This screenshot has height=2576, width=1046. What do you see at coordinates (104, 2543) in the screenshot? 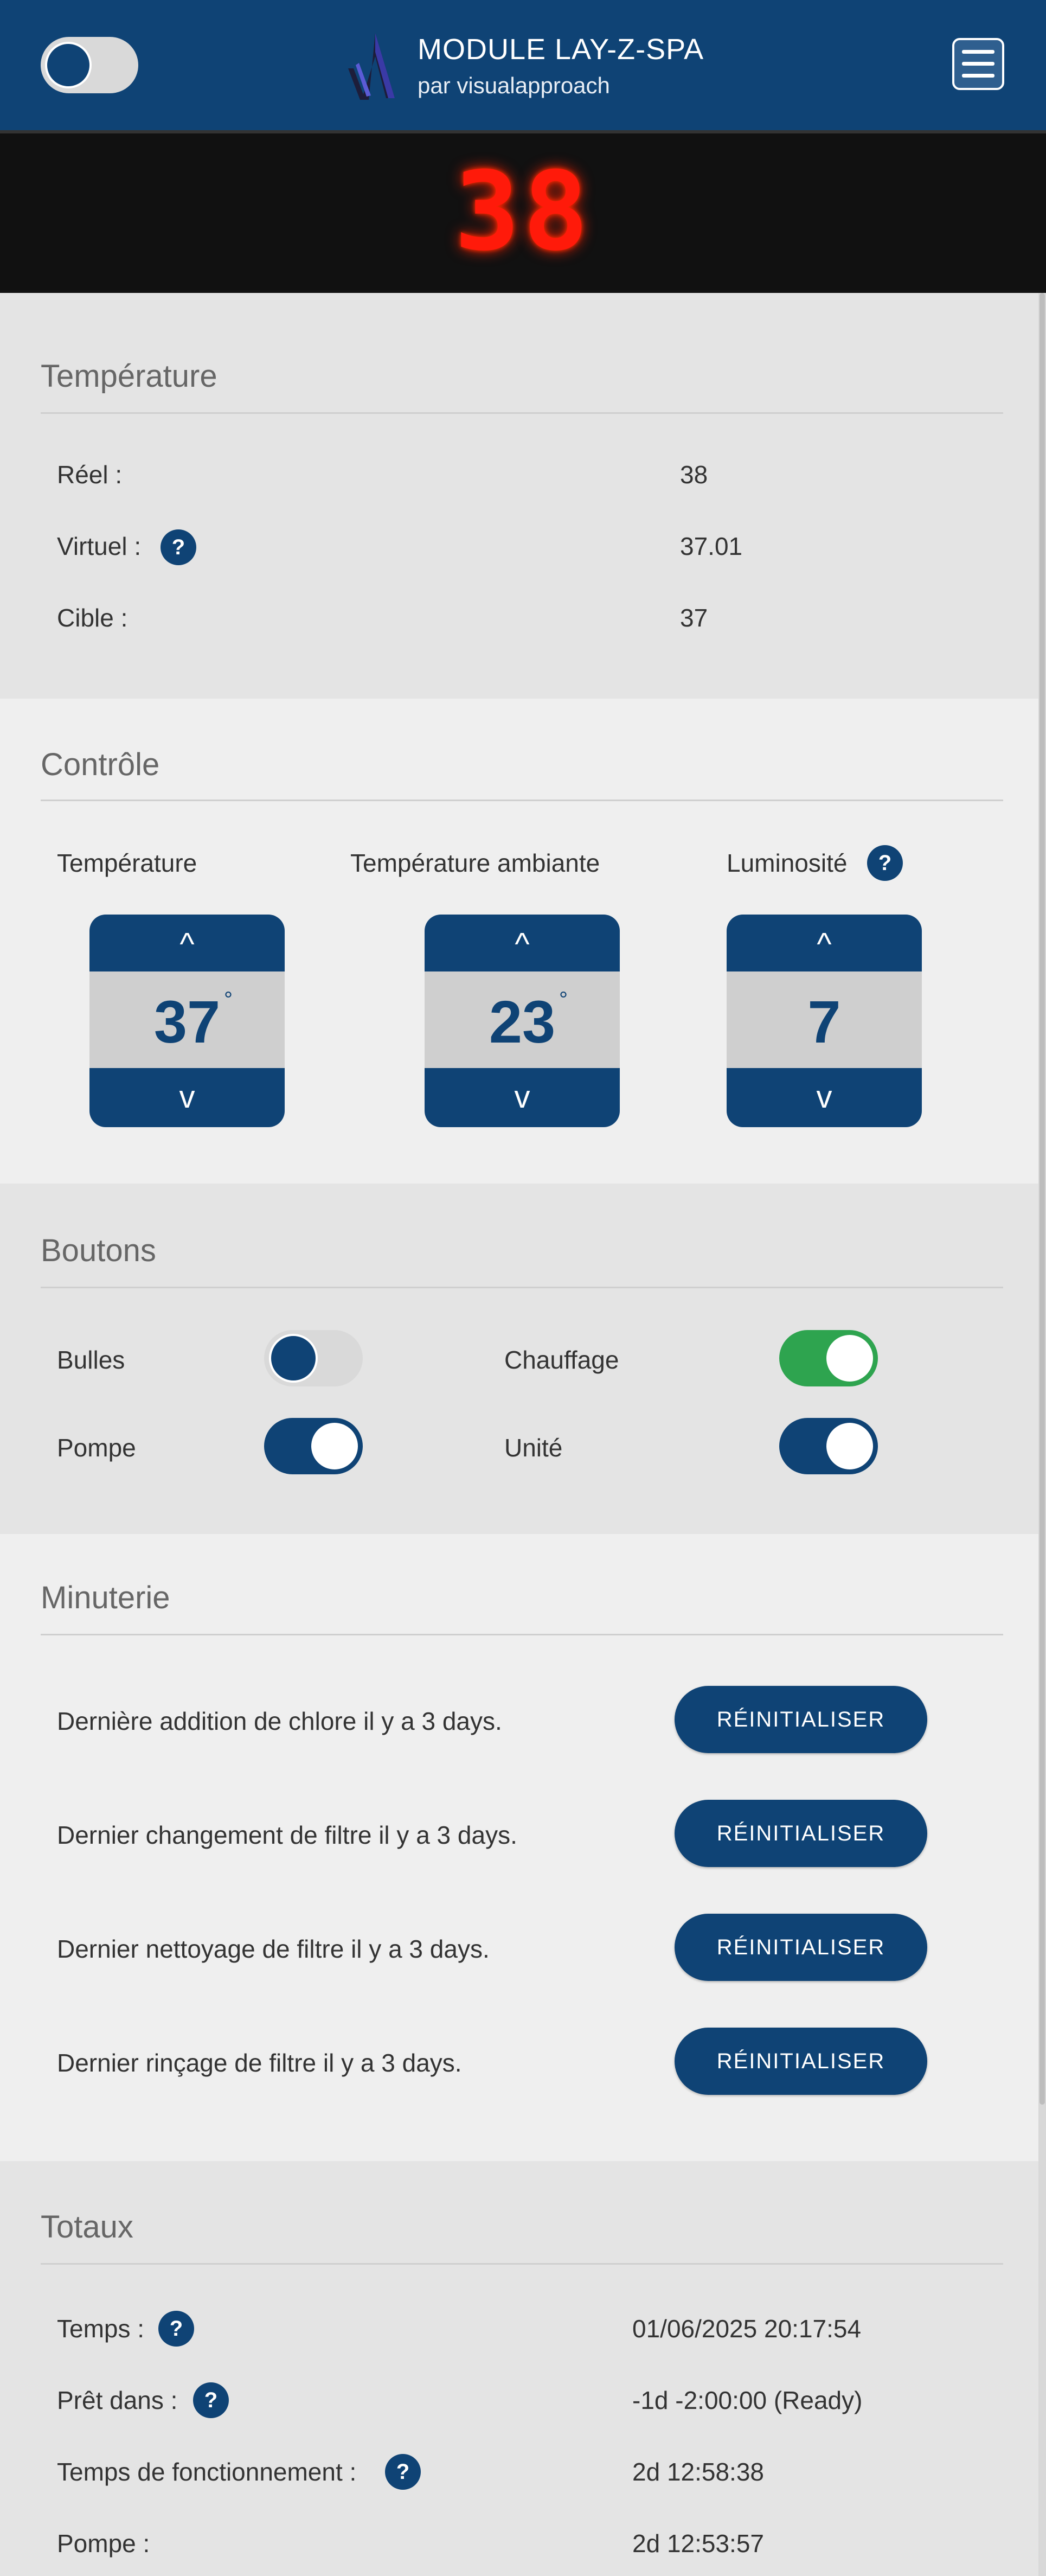
I see `pump-total-label: Pompe :` at bounding box center [104, 2543].